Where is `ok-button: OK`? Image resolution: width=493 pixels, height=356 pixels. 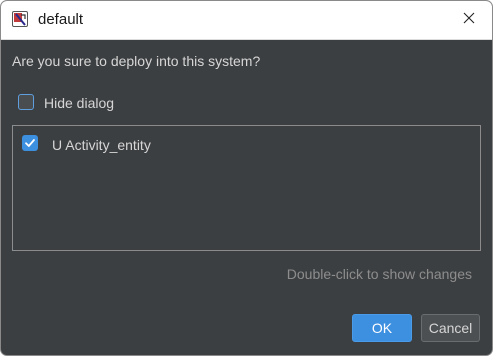
ok-button: OK is located at coordinates (382, 328).